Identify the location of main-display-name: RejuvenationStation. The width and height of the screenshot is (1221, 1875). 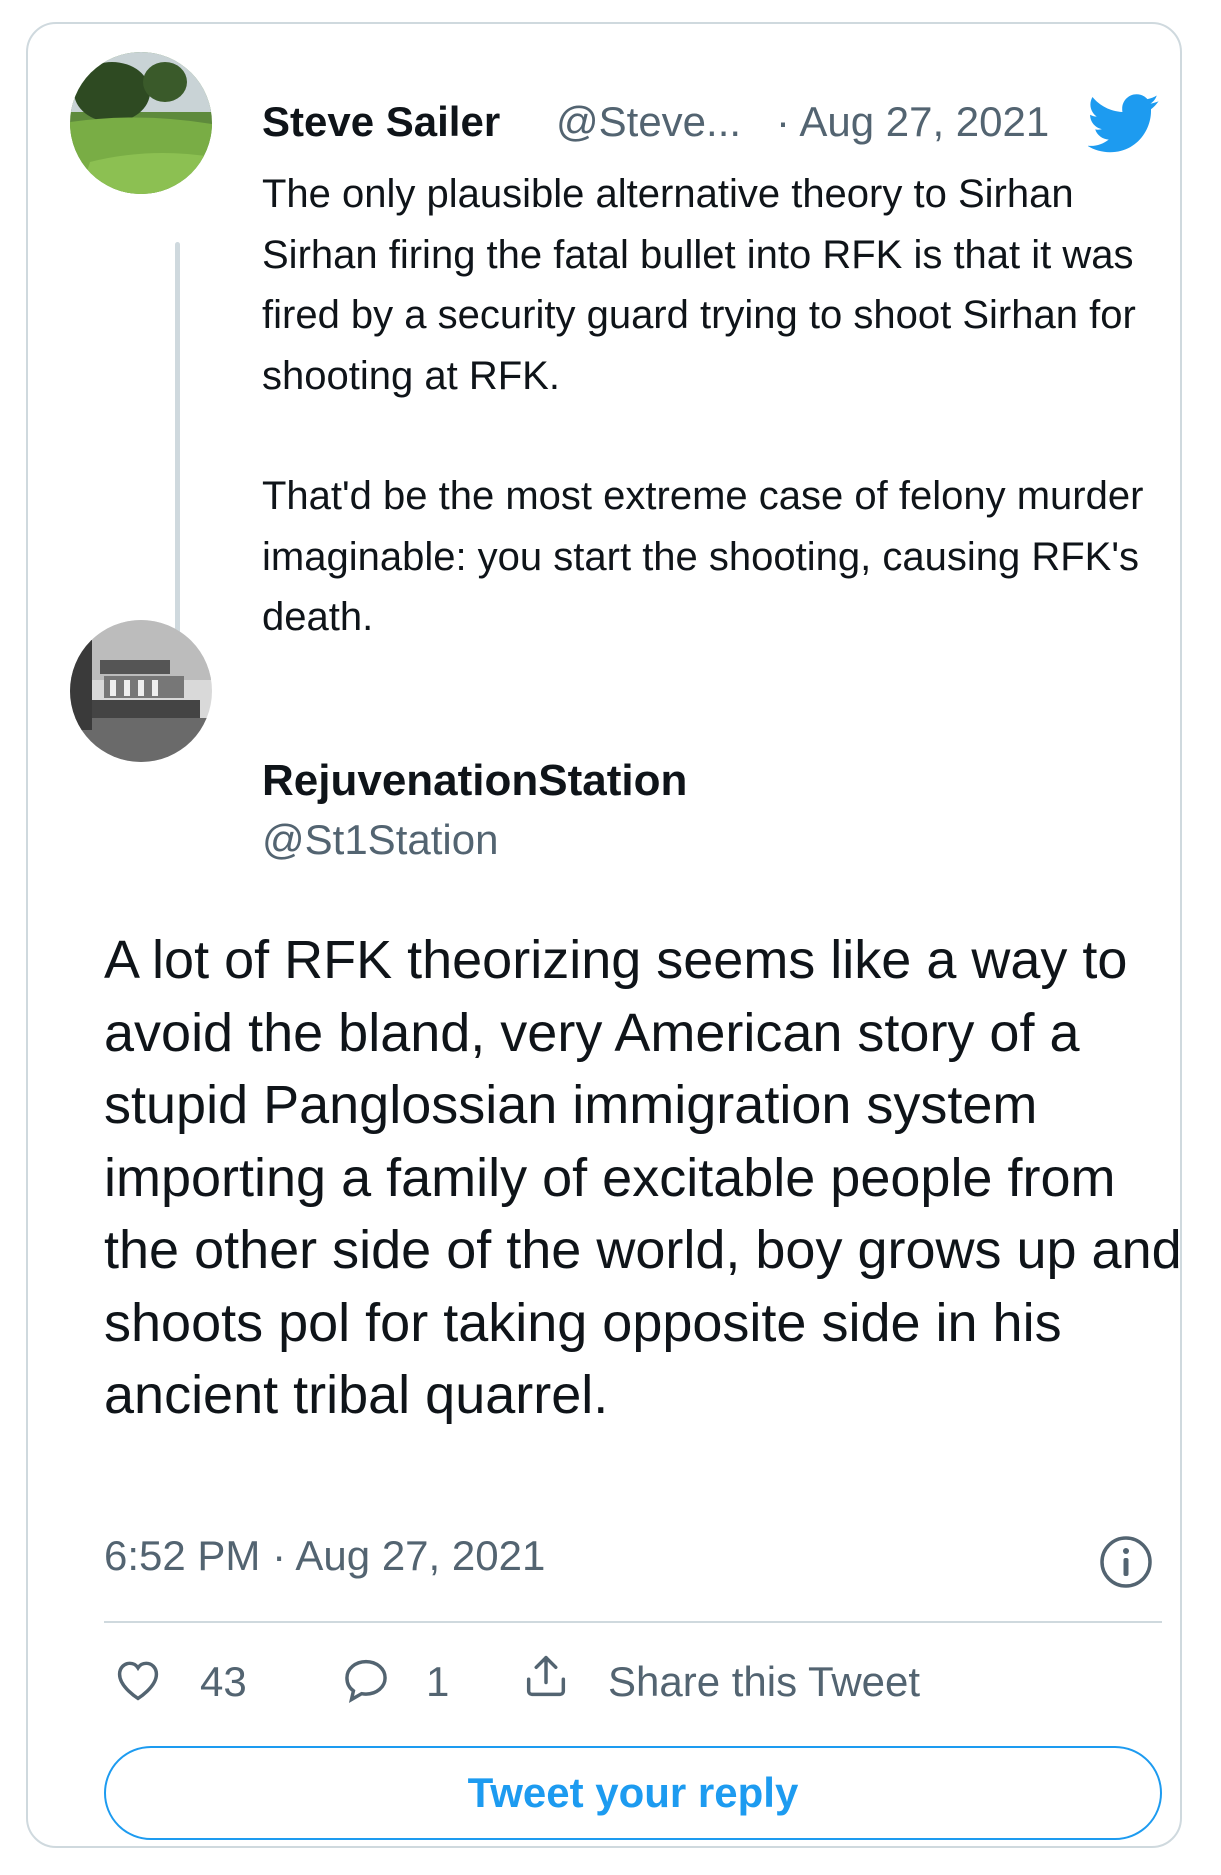
(474, 781).